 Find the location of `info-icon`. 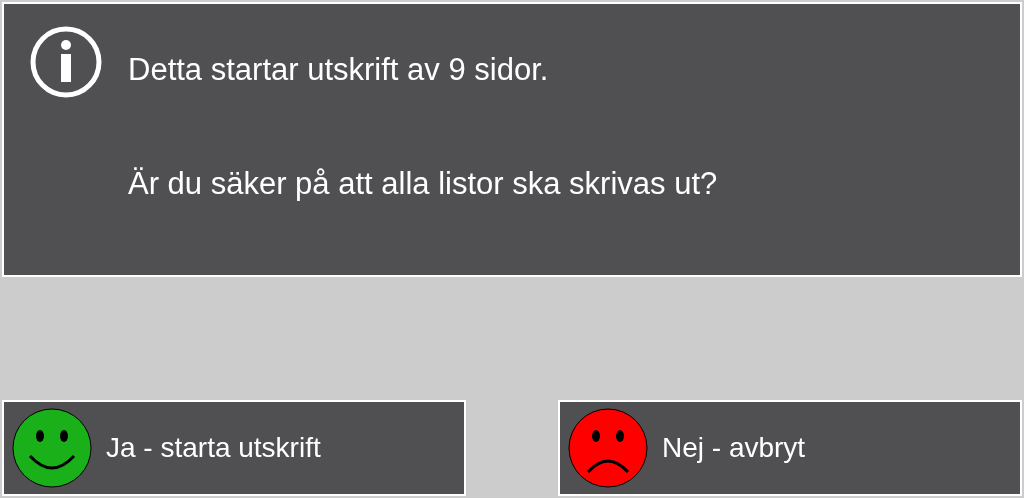

info-icon is located at coordinates (66, 62).